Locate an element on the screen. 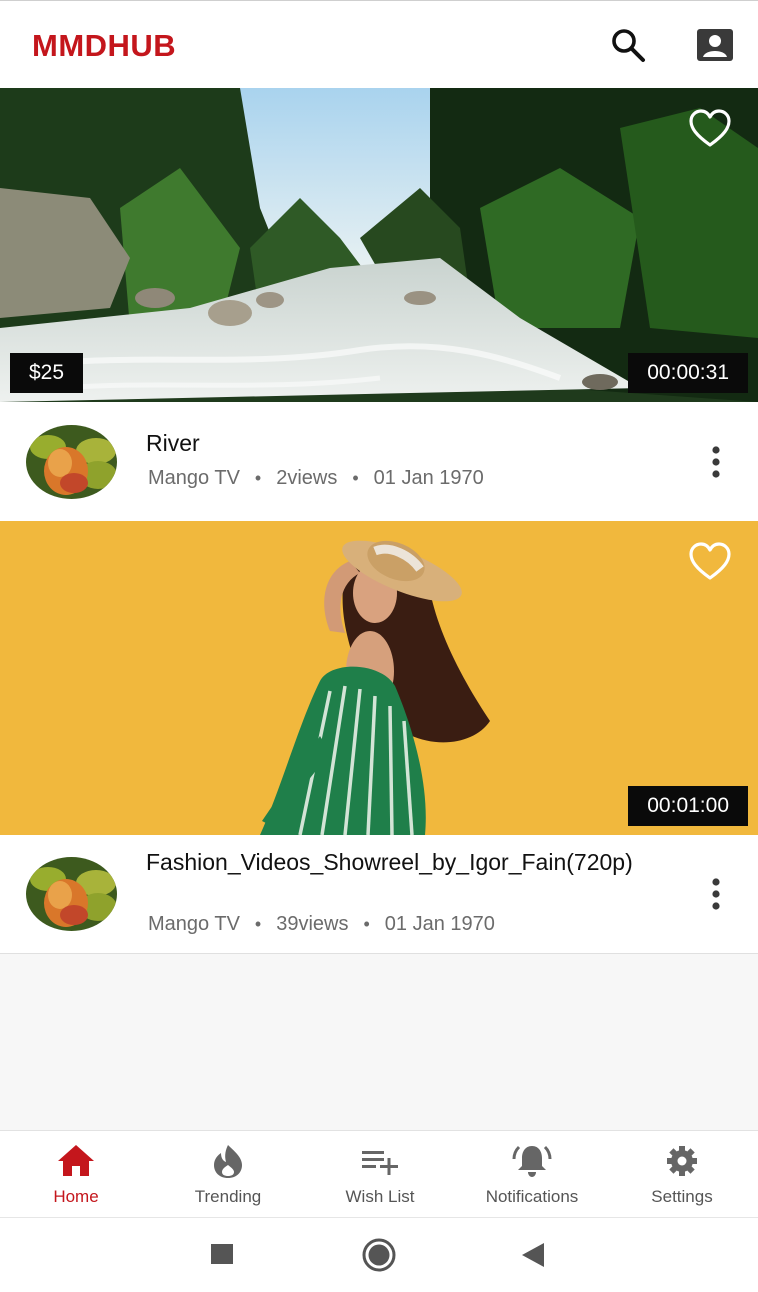 The height and width of the screenshot is (1292, 758). nav-item-settings: Settings is located at coordinates (682, 1175).